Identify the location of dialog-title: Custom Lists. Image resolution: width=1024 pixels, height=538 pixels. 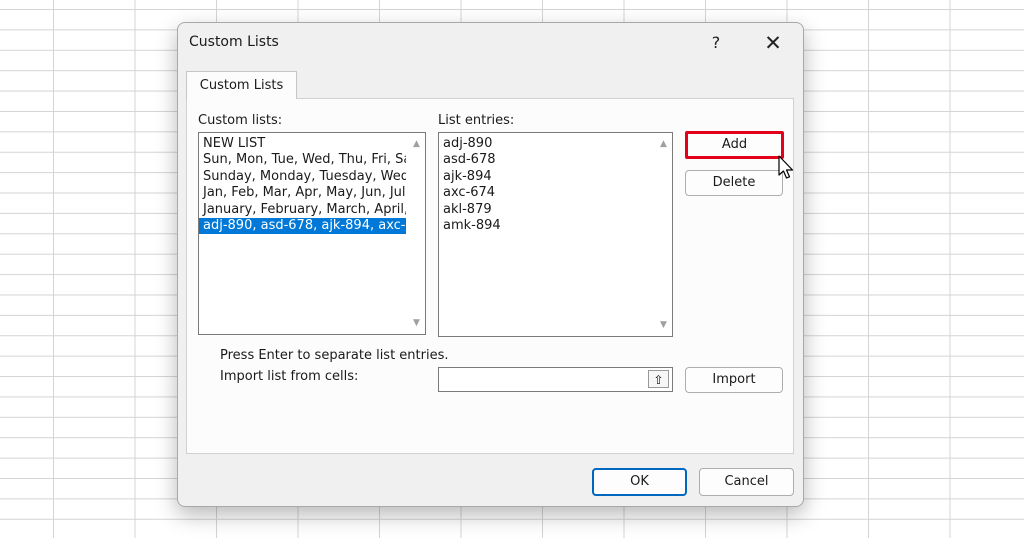
(234, 42).